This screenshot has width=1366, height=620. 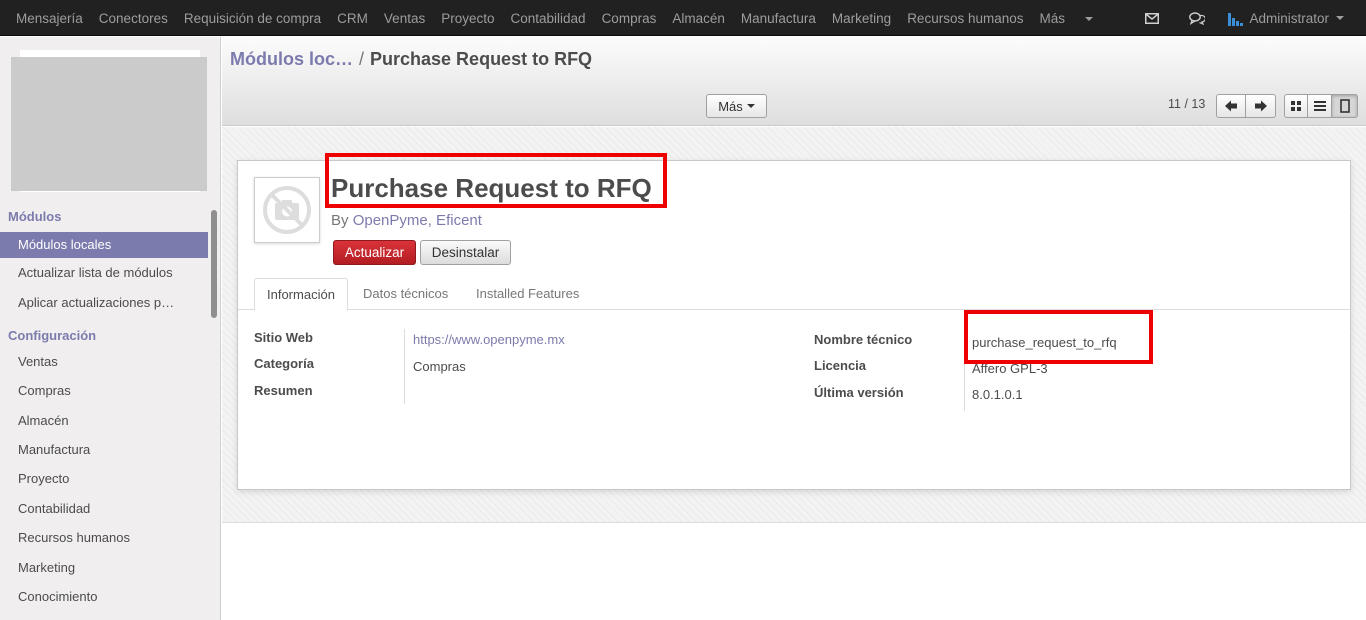 What do you see at coordinates (1236, 18) in the screenshot?
I see `avatar` at bounding box center [1236, 18].